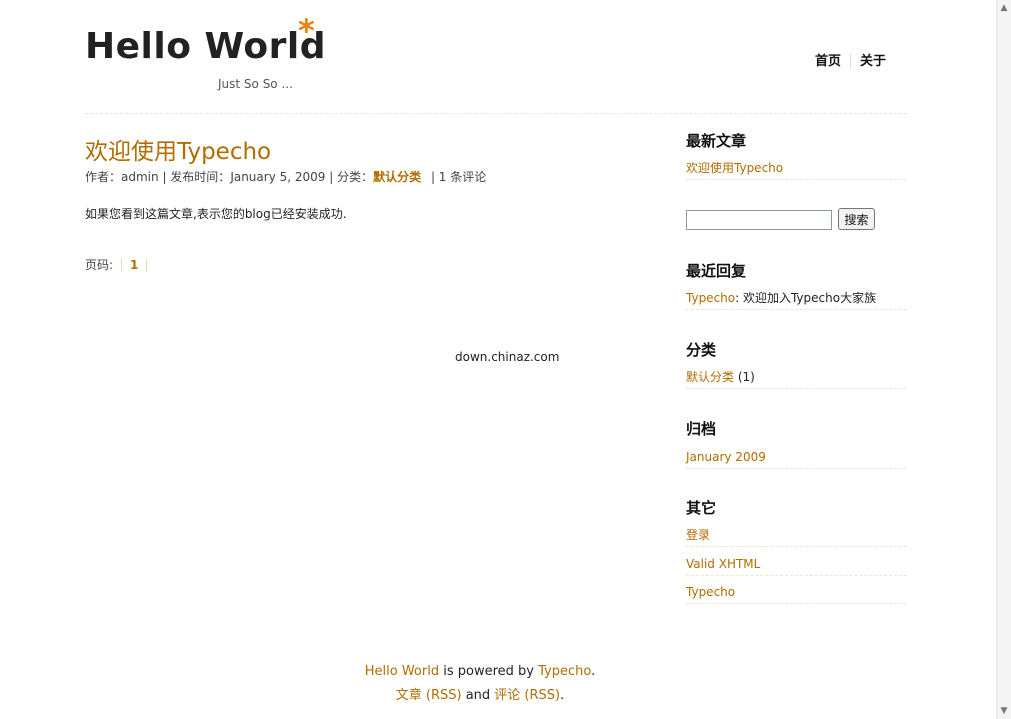 The width and height of the screenshot is (1011, 719). What do you see at coordinates (562, 695) in the screenshot?
I see `footer-period-2: .` at bounding box center [562, 695].